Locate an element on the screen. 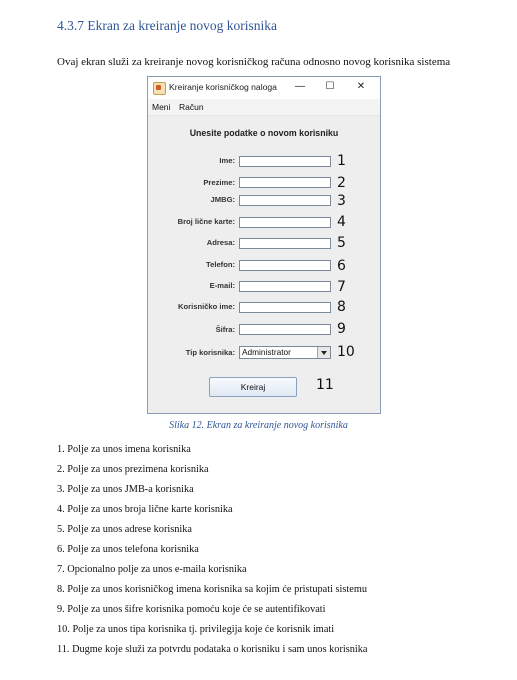 The image size is (517, 680). callout-number: 9 is located at coordinates (341, 329).